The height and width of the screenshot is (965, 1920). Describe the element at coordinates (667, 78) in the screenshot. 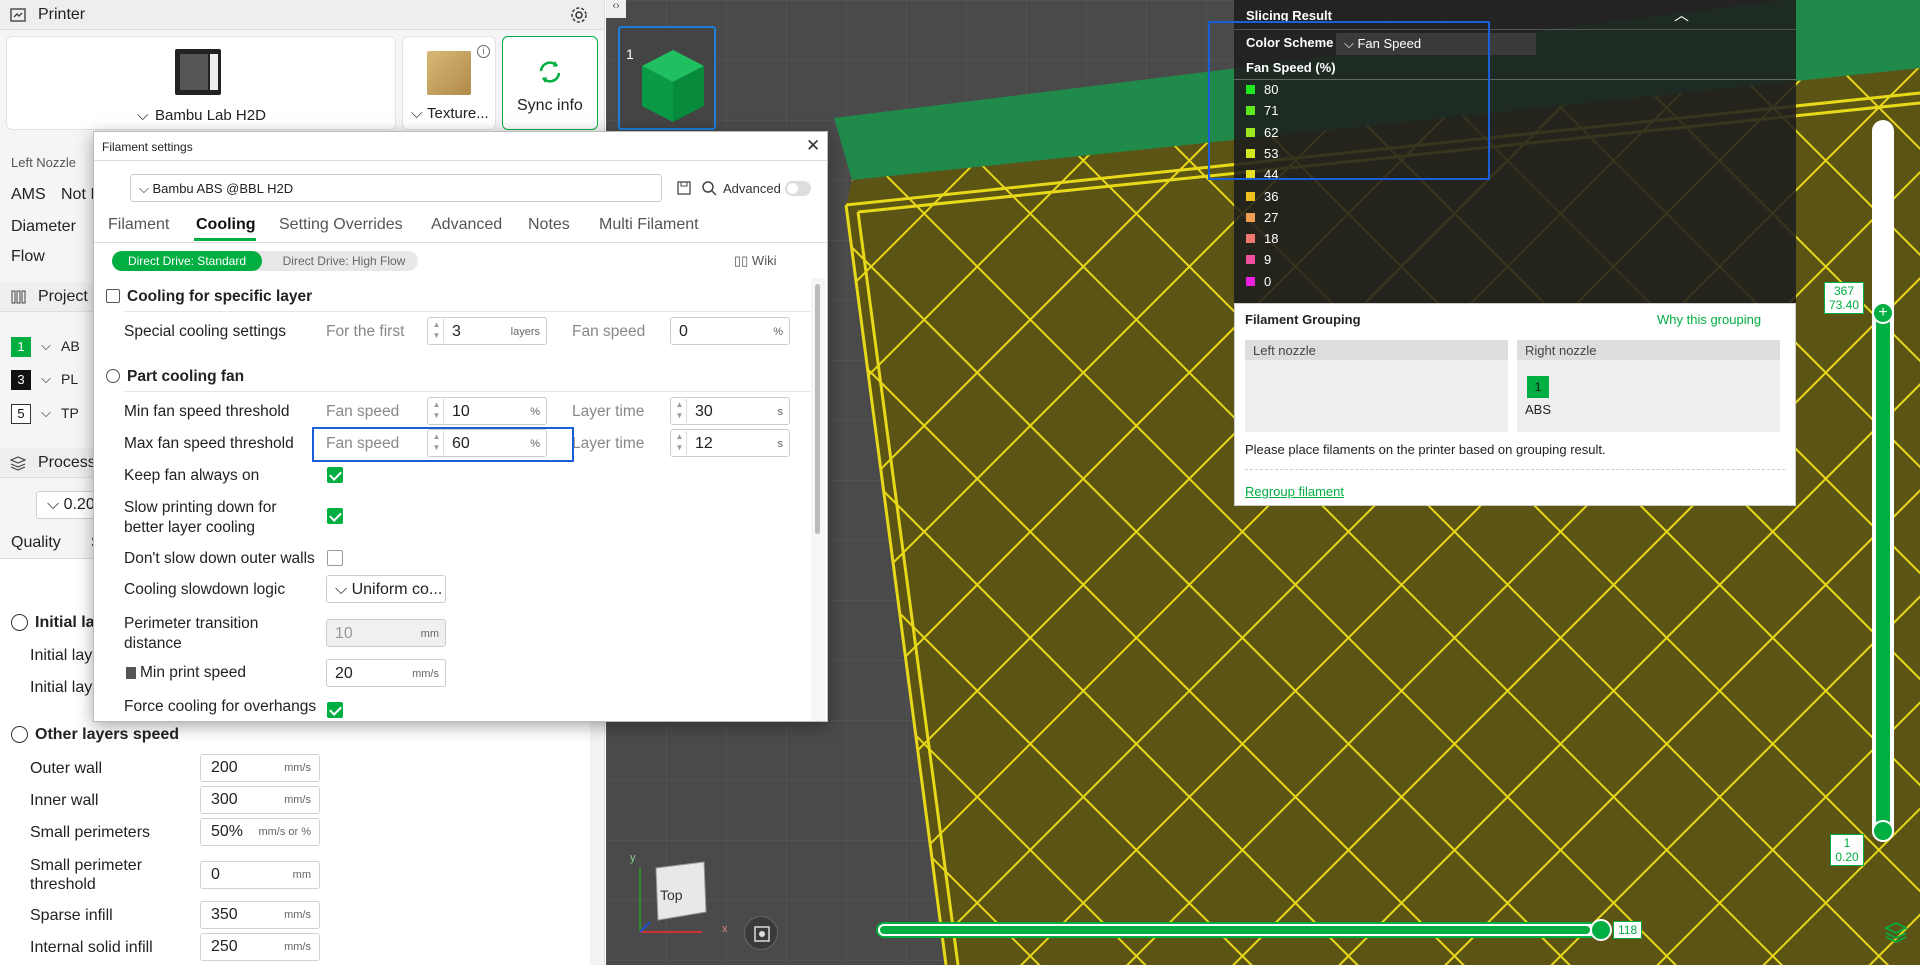

I see `plate-thumbnail: 1` at that location.